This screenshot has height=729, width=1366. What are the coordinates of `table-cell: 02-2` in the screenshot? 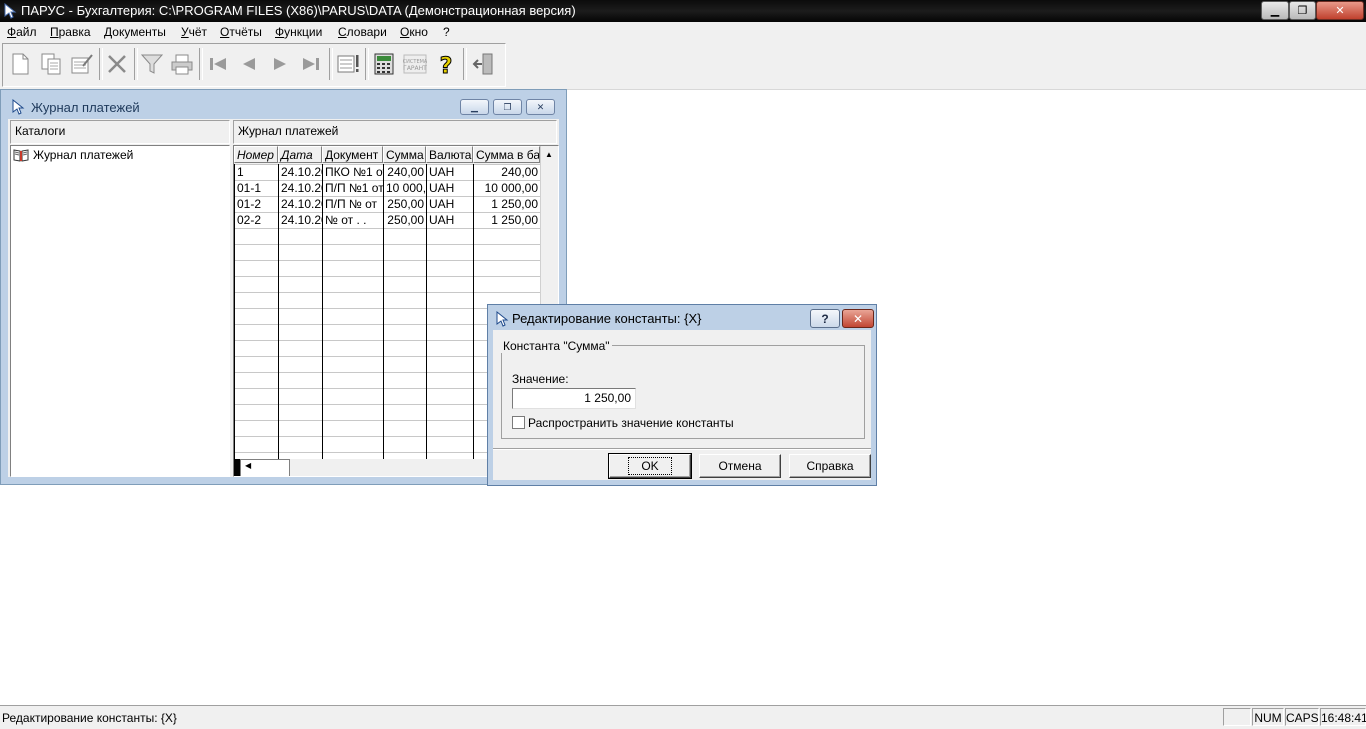 It's located at (256, 220).